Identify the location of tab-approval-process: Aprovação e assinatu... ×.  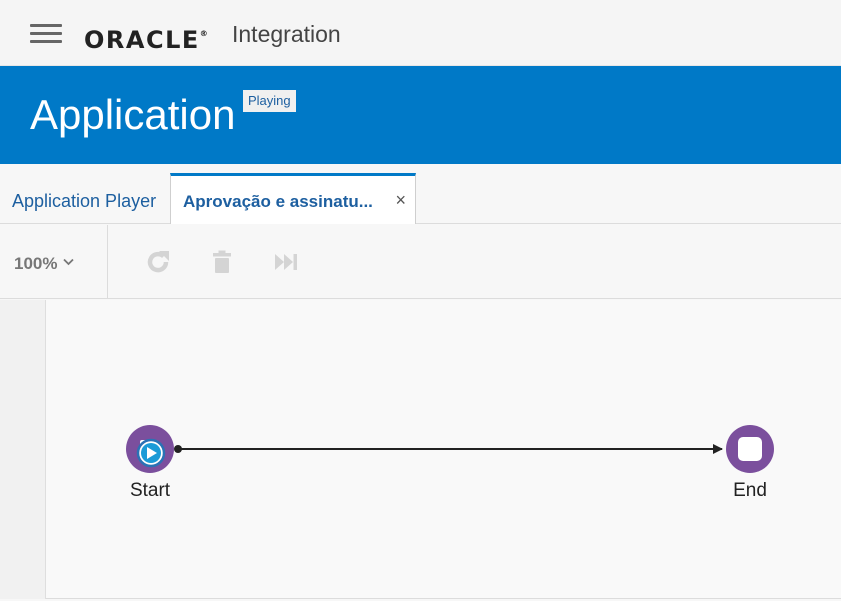
(293, 198).